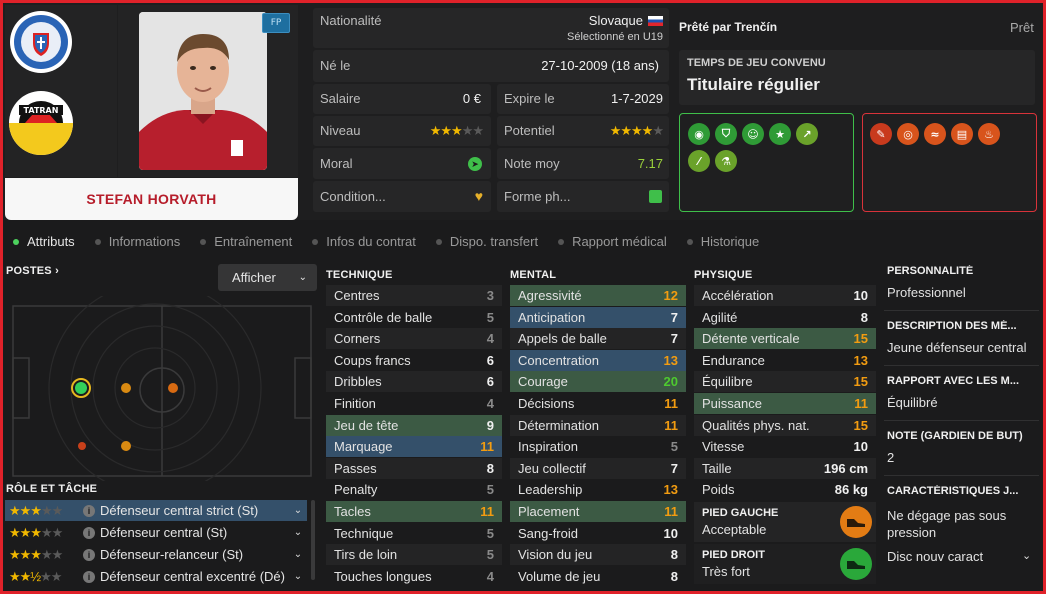  I want to click on tab-dot-icon, so click(315, 241).